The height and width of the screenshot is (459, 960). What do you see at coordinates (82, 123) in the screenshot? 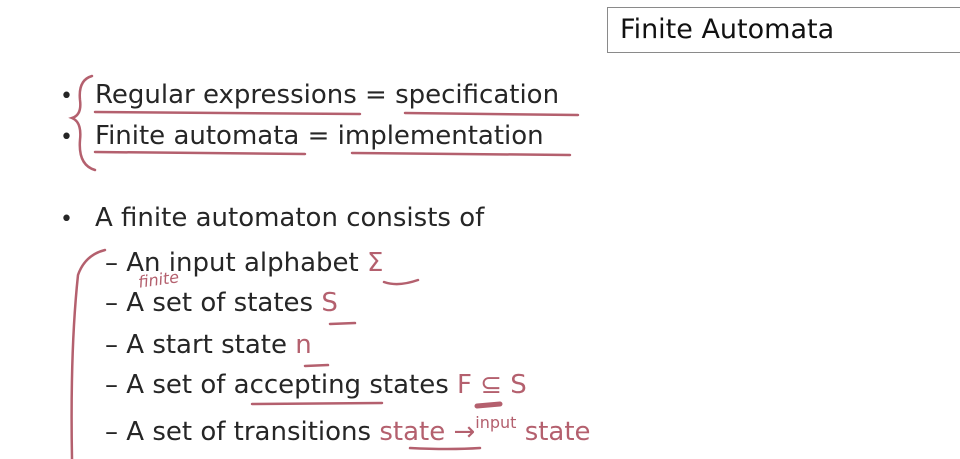
I see `brace-mark` at bounding box center [82, 123].